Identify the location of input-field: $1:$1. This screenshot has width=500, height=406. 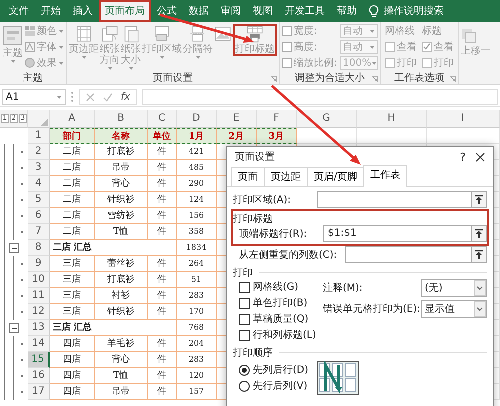
(397, 233).